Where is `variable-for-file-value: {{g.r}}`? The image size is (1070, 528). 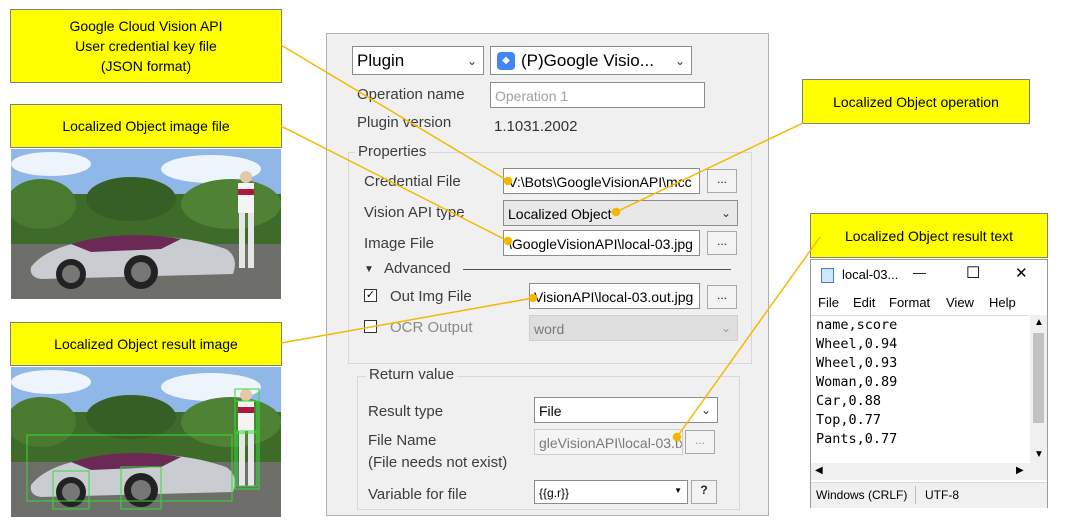 variable-for-file-value: {{g.r}} is located at coordinates (554, 493).